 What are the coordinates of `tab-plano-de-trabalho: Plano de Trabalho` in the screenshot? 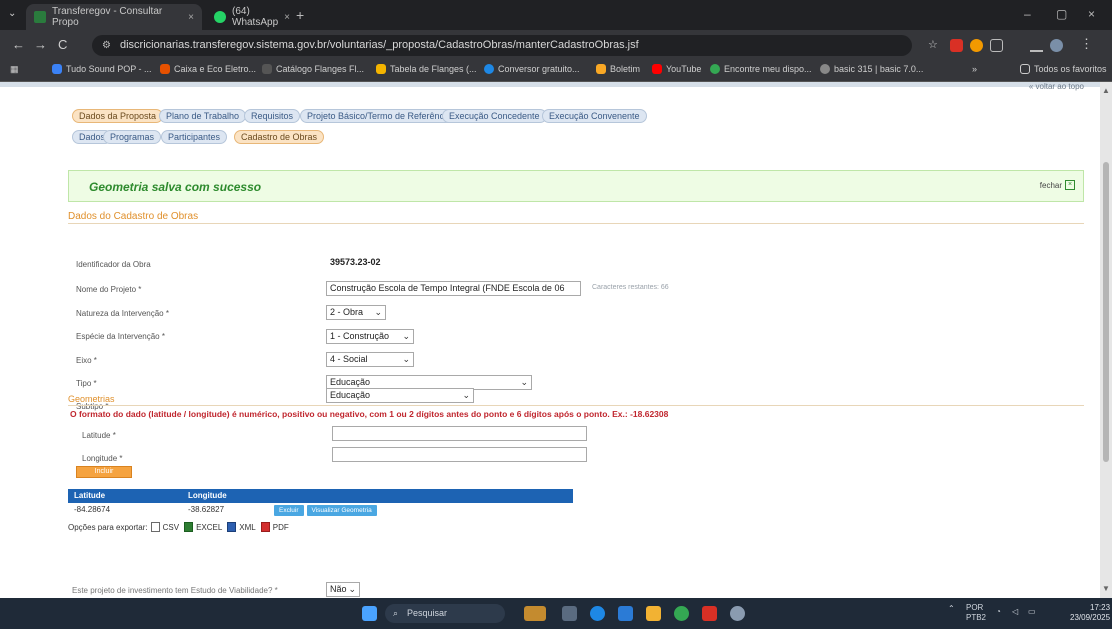 It's located at (203, 116).